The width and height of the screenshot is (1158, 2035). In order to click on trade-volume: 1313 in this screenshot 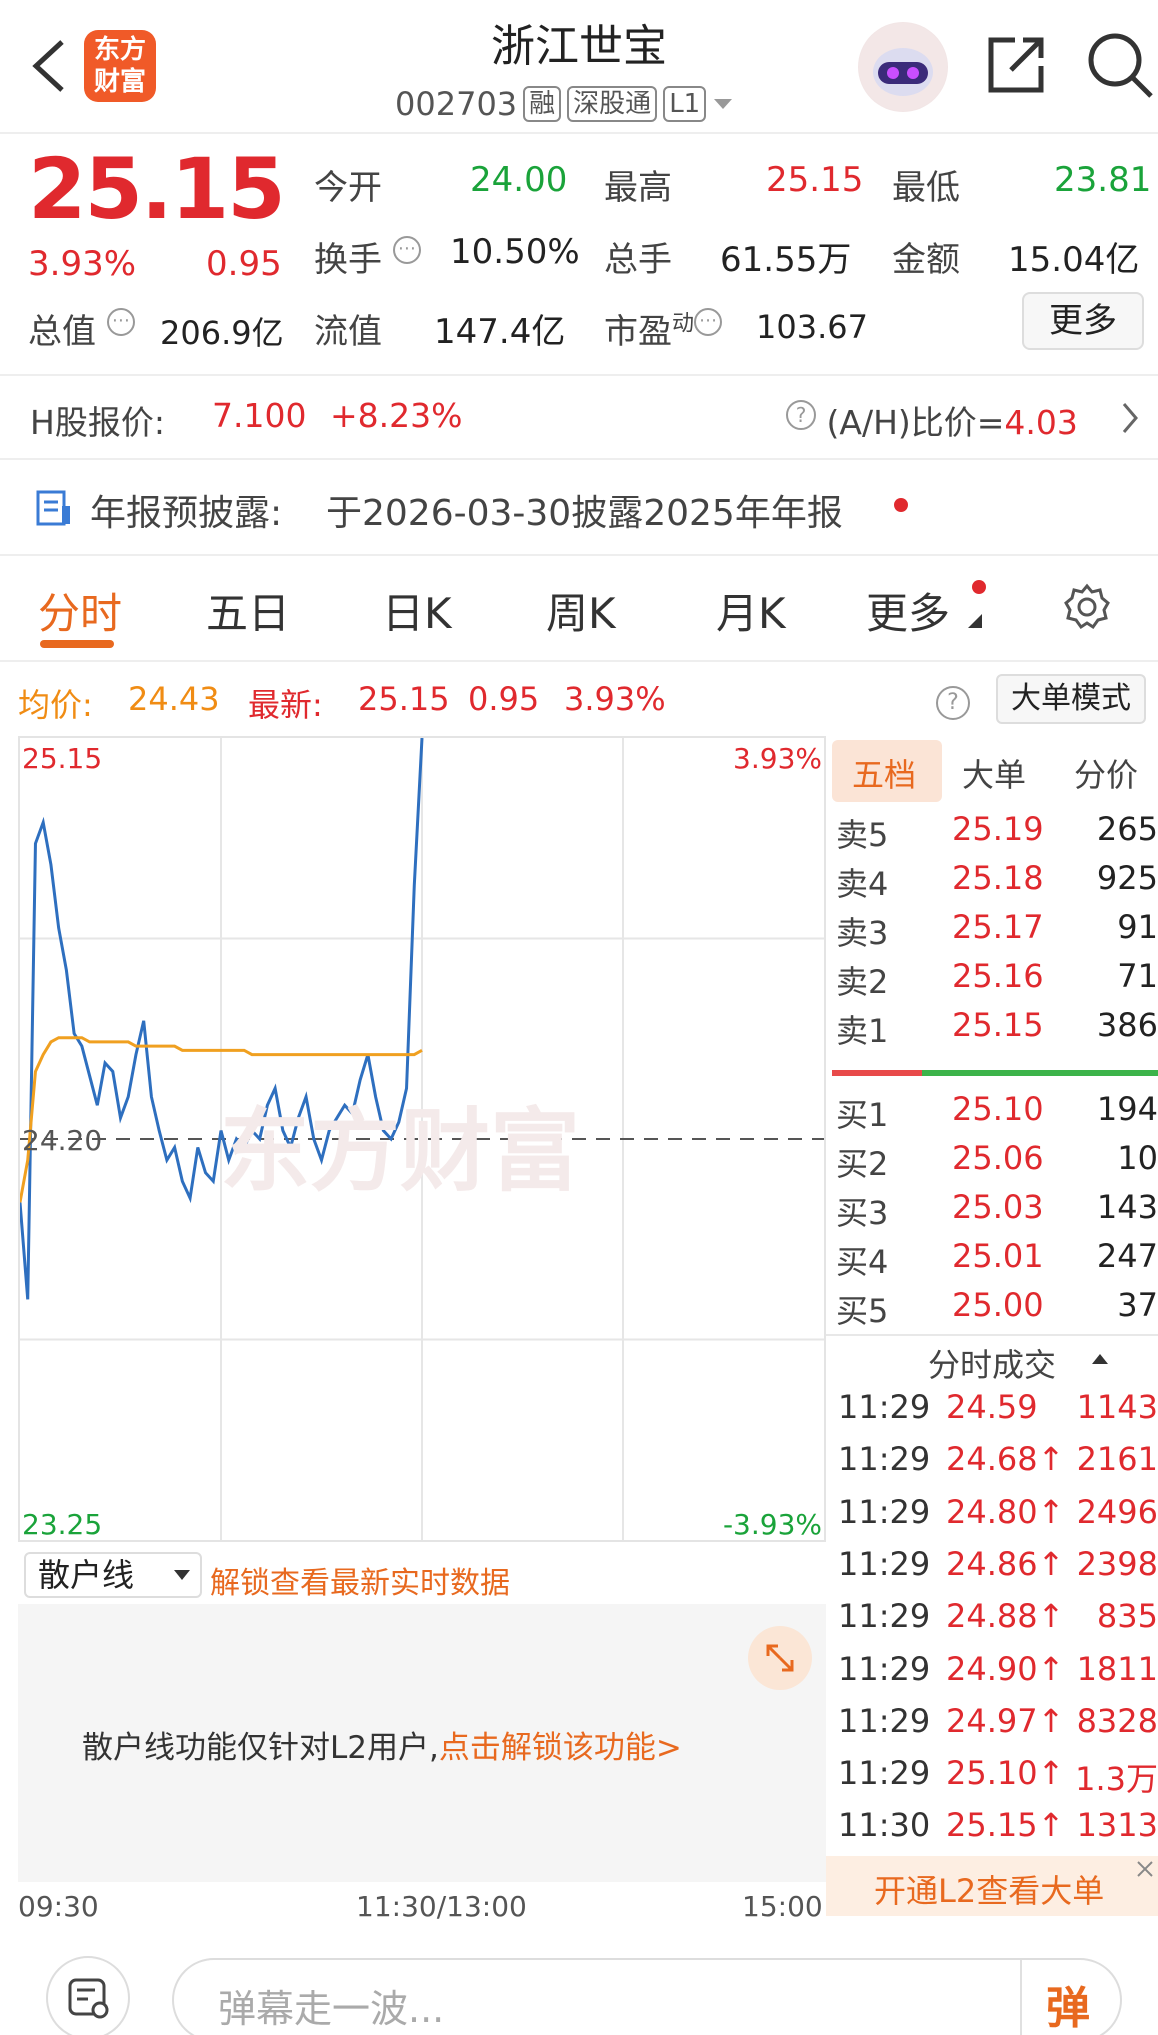, I will do `click(1117, 1825)`.